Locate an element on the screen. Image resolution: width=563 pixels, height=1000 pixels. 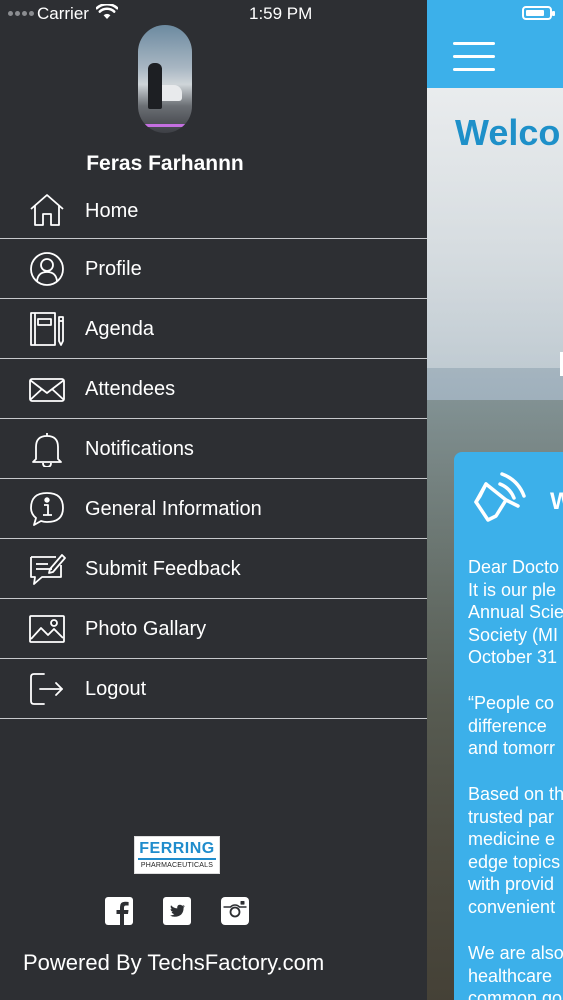
menu-item-photo-gallary: Photo Gallary is located at coordinates (213, 629).